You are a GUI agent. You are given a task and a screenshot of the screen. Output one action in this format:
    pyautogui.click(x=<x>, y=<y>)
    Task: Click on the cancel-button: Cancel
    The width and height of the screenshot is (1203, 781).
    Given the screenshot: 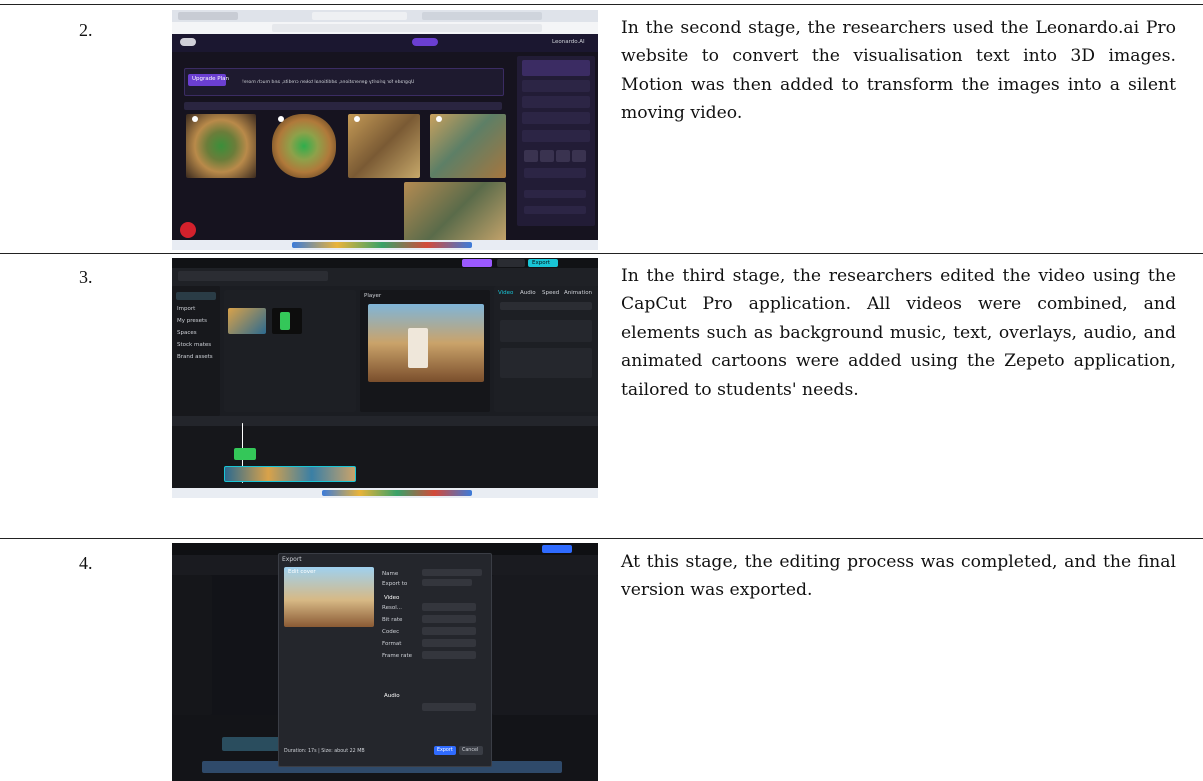 What is the action you would take?
    pyautogui.click(x=470, y=750)
    